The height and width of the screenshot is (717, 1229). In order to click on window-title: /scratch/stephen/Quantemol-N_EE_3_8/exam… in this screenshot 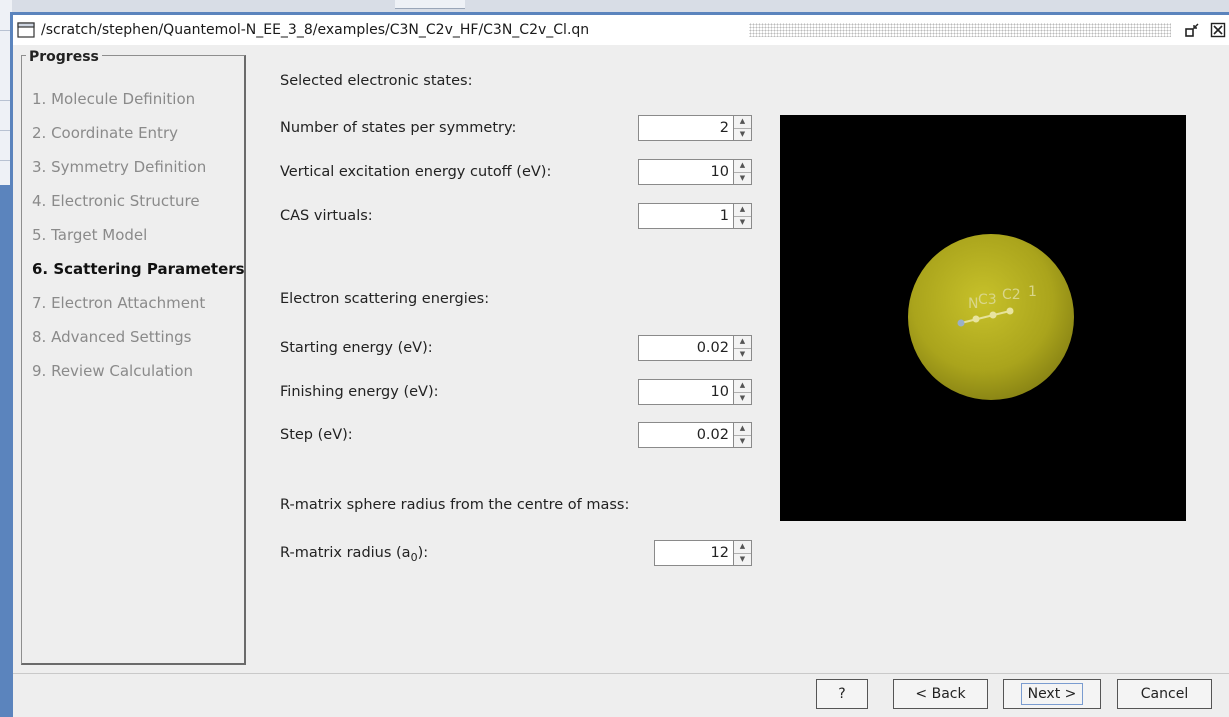, I will do `click(315, 30)`.